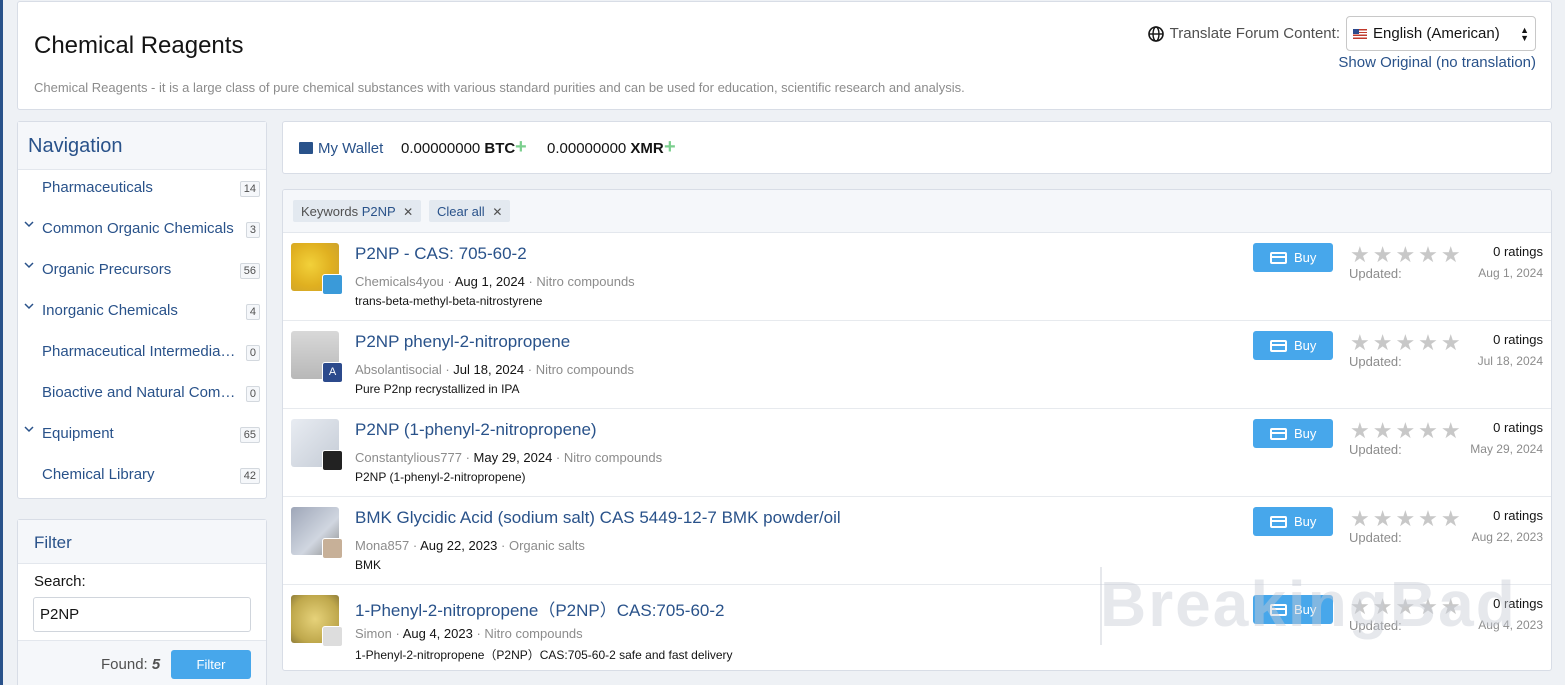 The image size is (1565, 685). I want to click on language-select: English (American) ▲ ▼, so click(1441, 33).